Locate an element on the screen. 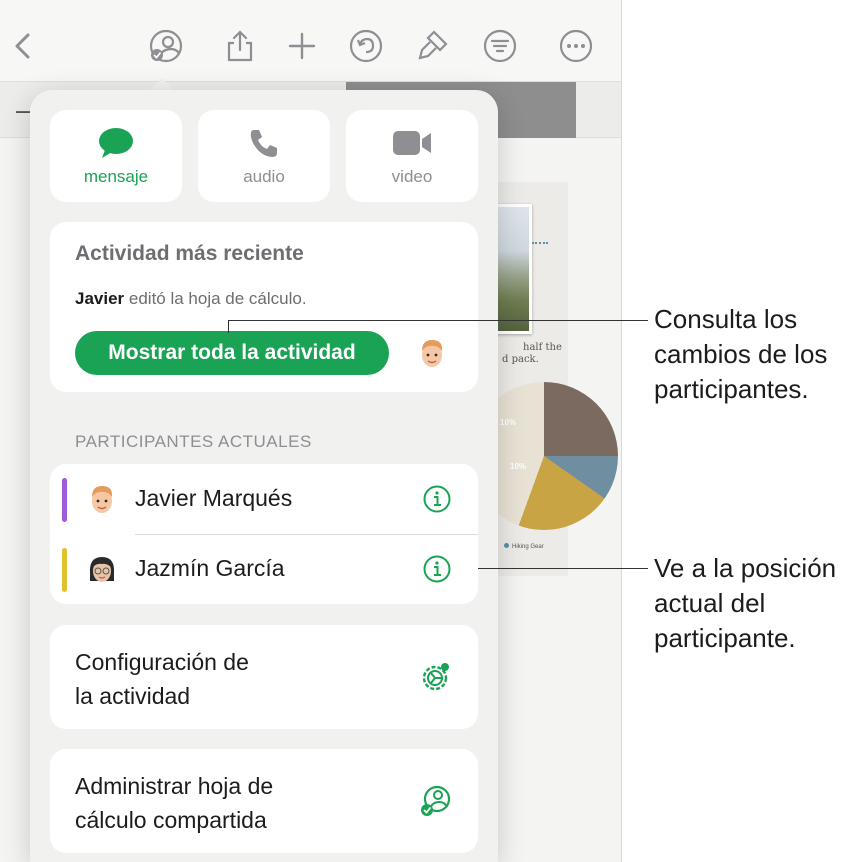  format-brush-icon is located at coordinates (432, 46).